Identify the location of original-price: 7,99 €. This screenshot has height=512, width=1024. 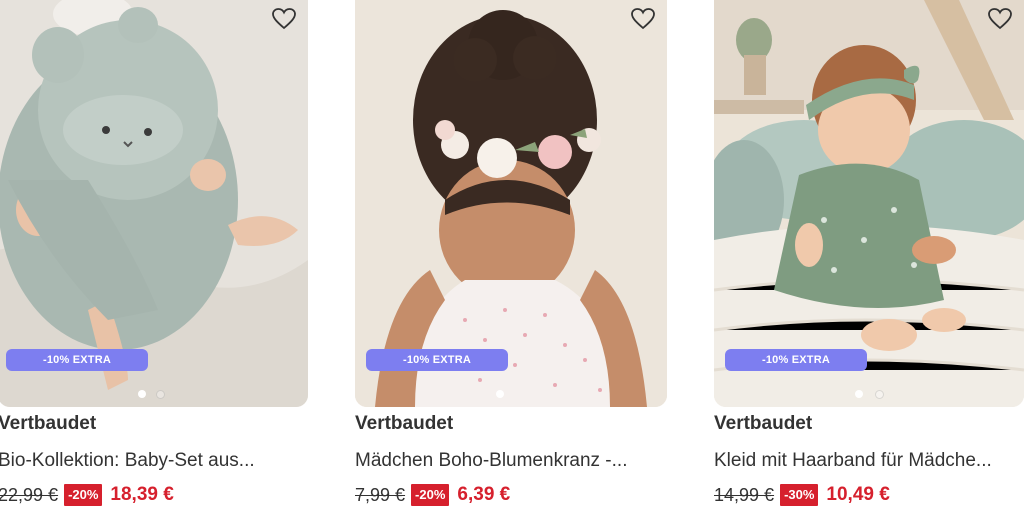
(380, 494).